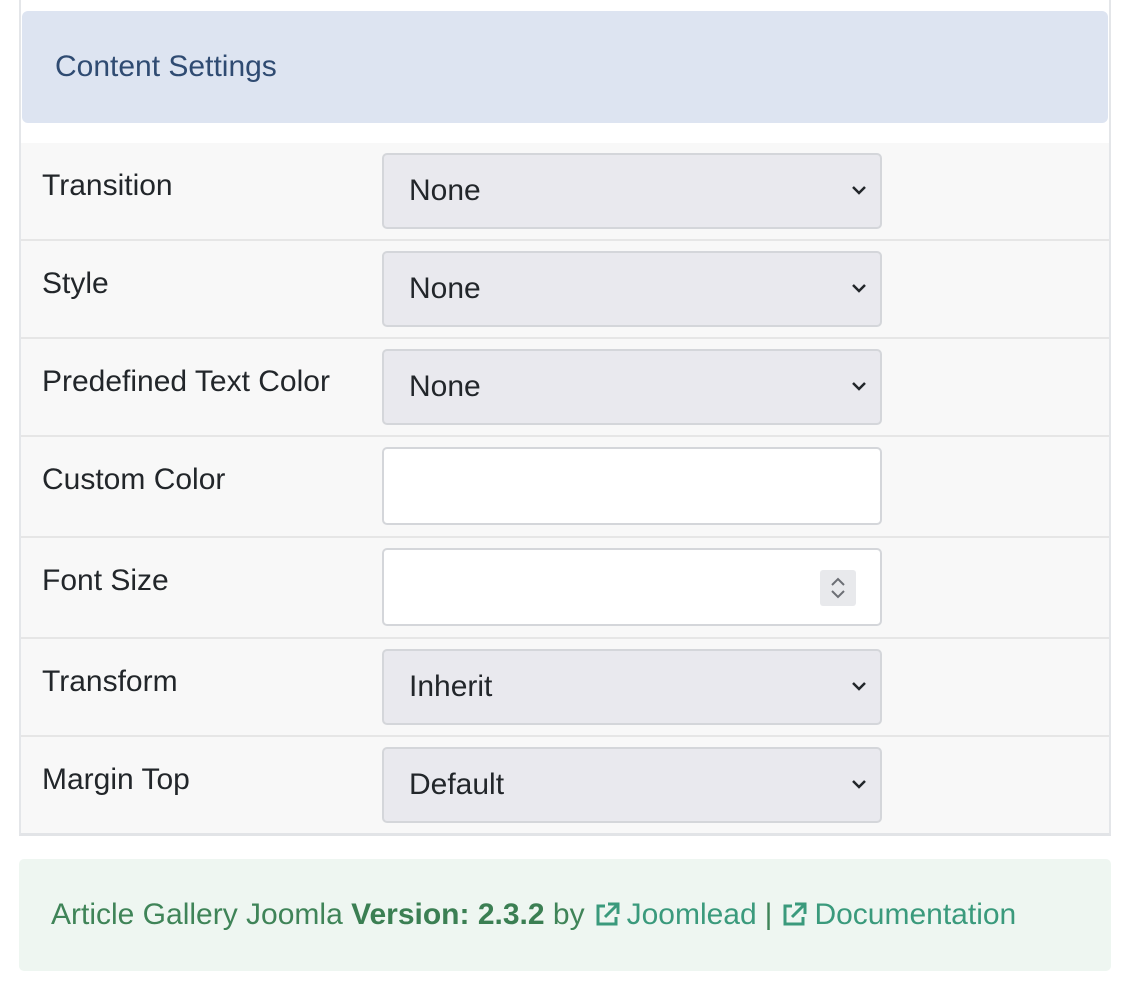 The width and height of the screenshot is (1124, 1006). What do you see at coordinates (75, 283) in the screenshot?
I see `style-label: Style` at bounding box center [75, 283].